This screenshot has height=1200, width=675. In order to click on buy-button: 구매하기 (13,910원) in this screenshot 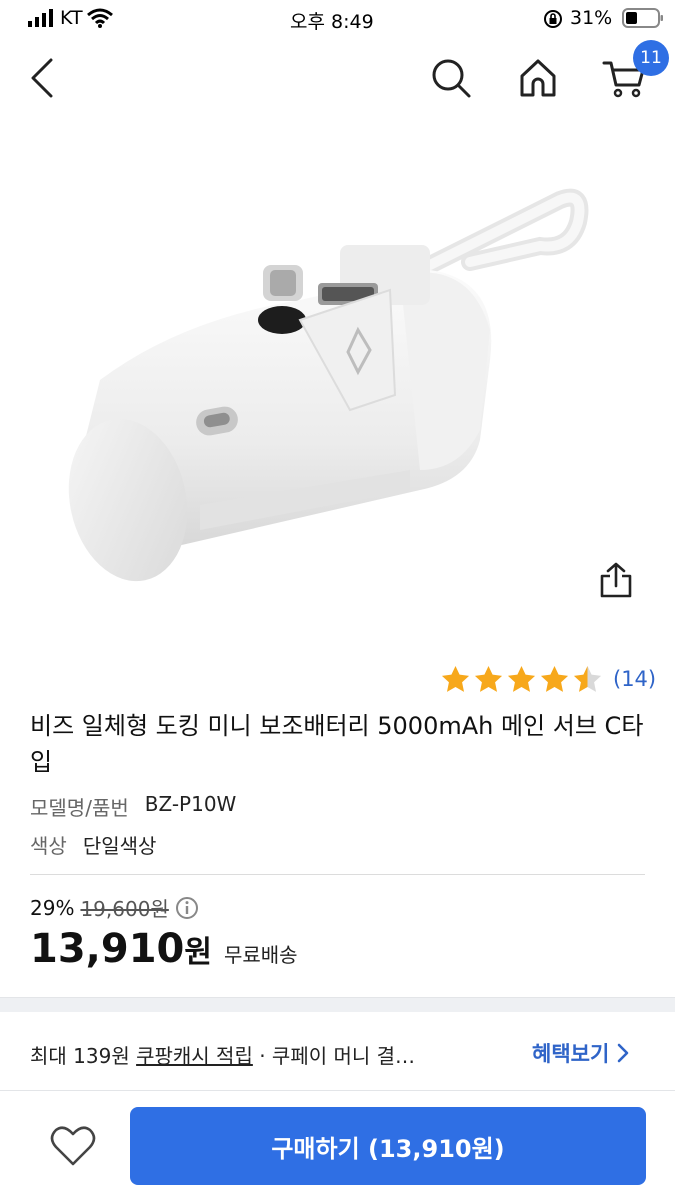, I will do `click(388, 1146)`.